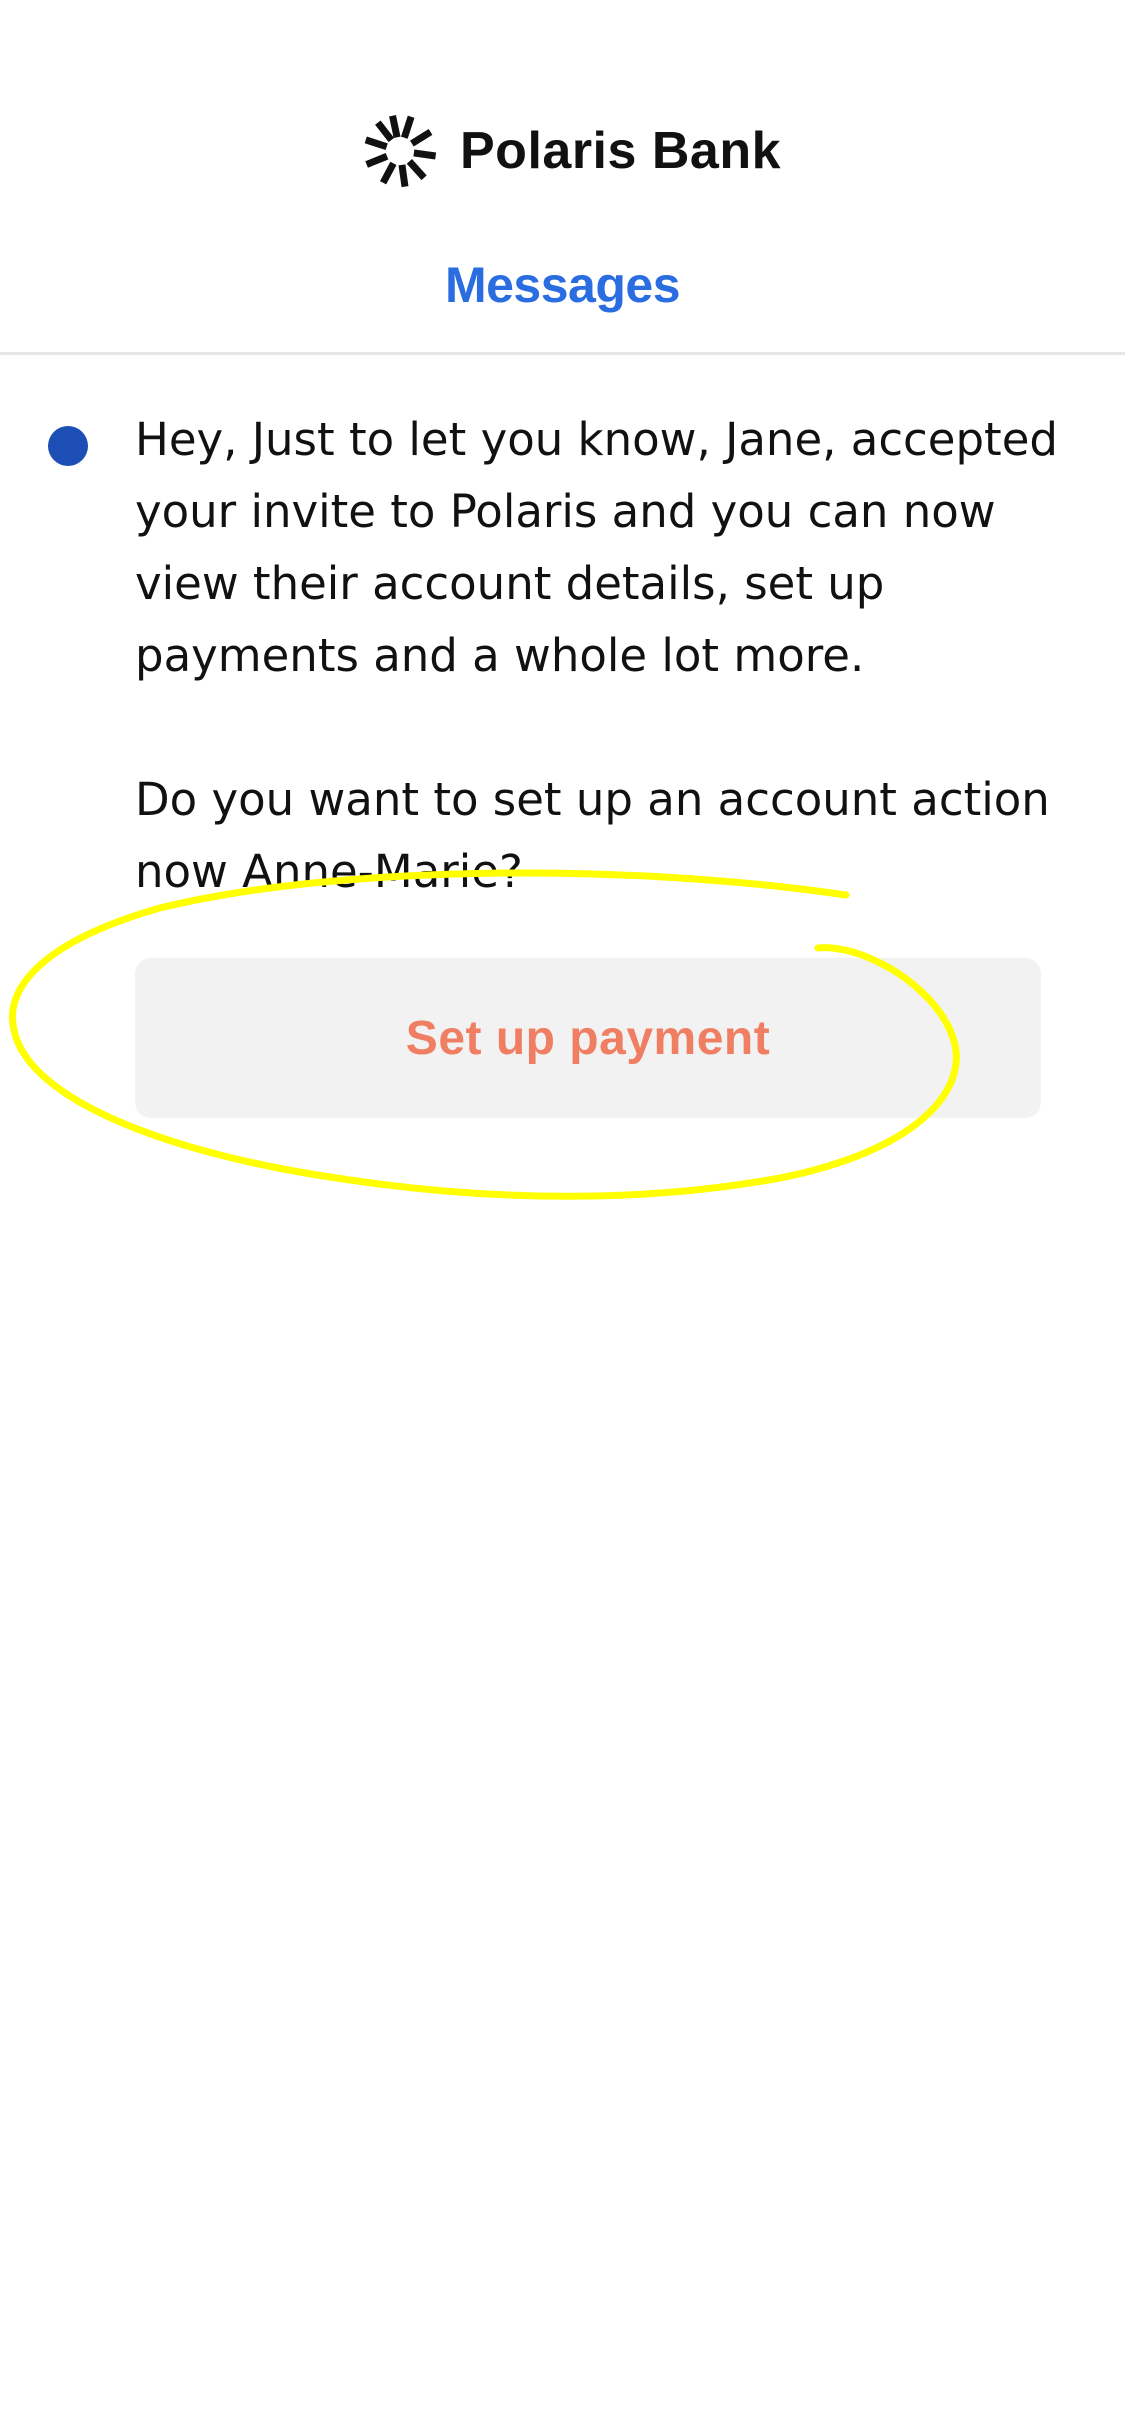  I want to click on set-up-payment-label: Set up payment, so click(588, 1038).